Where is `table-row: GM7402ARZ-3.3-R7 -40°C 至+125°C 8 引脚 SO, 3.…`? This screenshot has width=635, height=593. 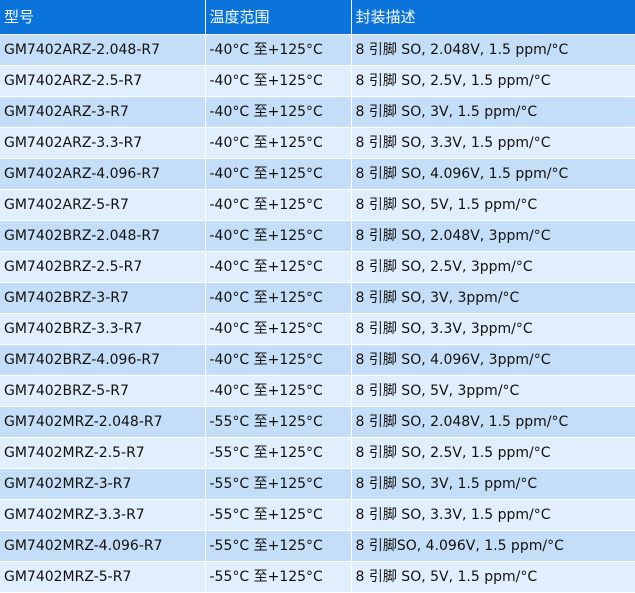
table-row: GM7402ARZ-3.3-R7 -40°C 至+125°C 8 引脚 SO, 3.… is located at coordinates (317, 143).